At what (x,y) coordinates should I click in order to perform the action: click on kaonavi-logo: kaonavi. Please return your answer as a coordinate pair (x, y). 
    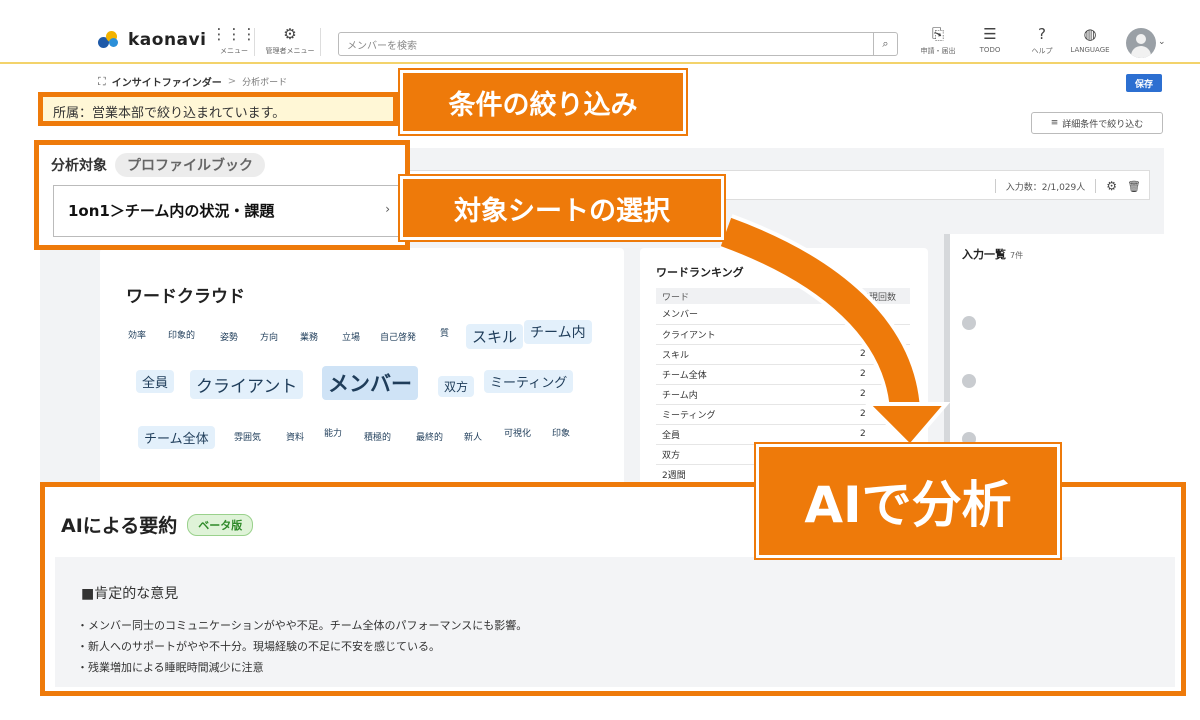
    Looking at the image, I should click on (152, 40).